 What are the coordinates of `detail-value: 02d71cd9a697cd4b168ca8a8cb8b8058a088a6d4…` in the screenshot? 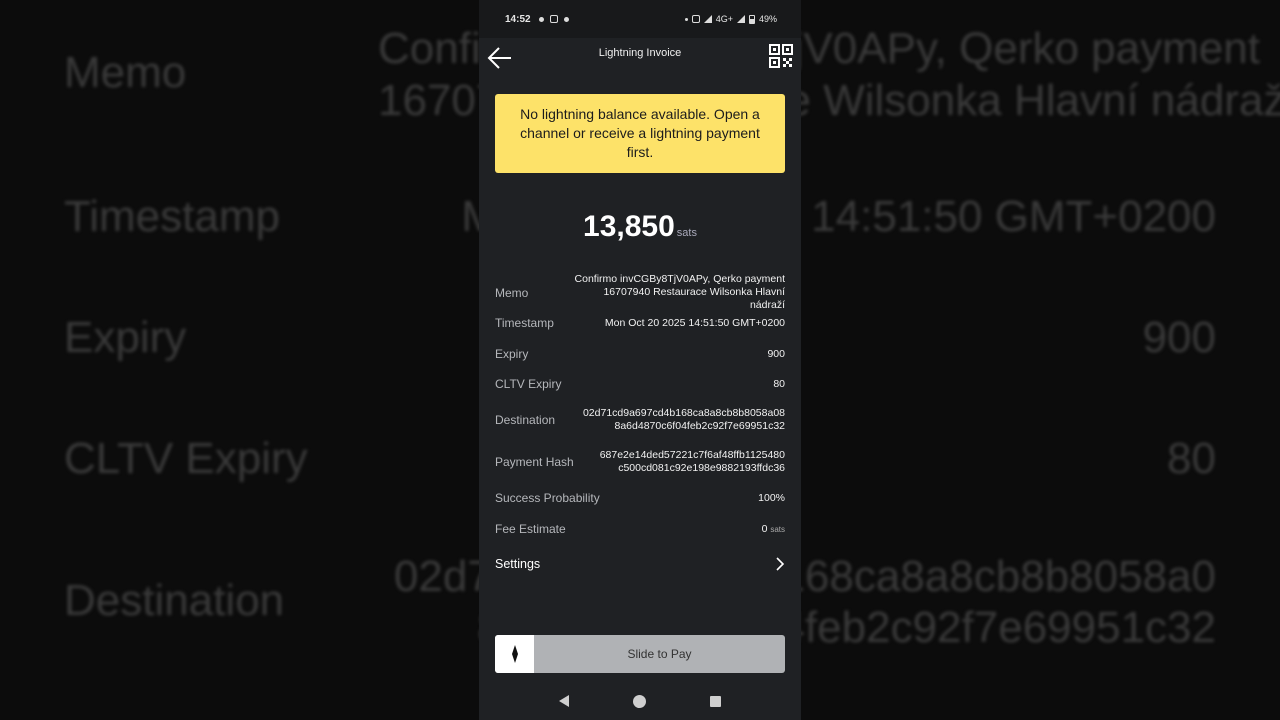 It's located at (683, 419).